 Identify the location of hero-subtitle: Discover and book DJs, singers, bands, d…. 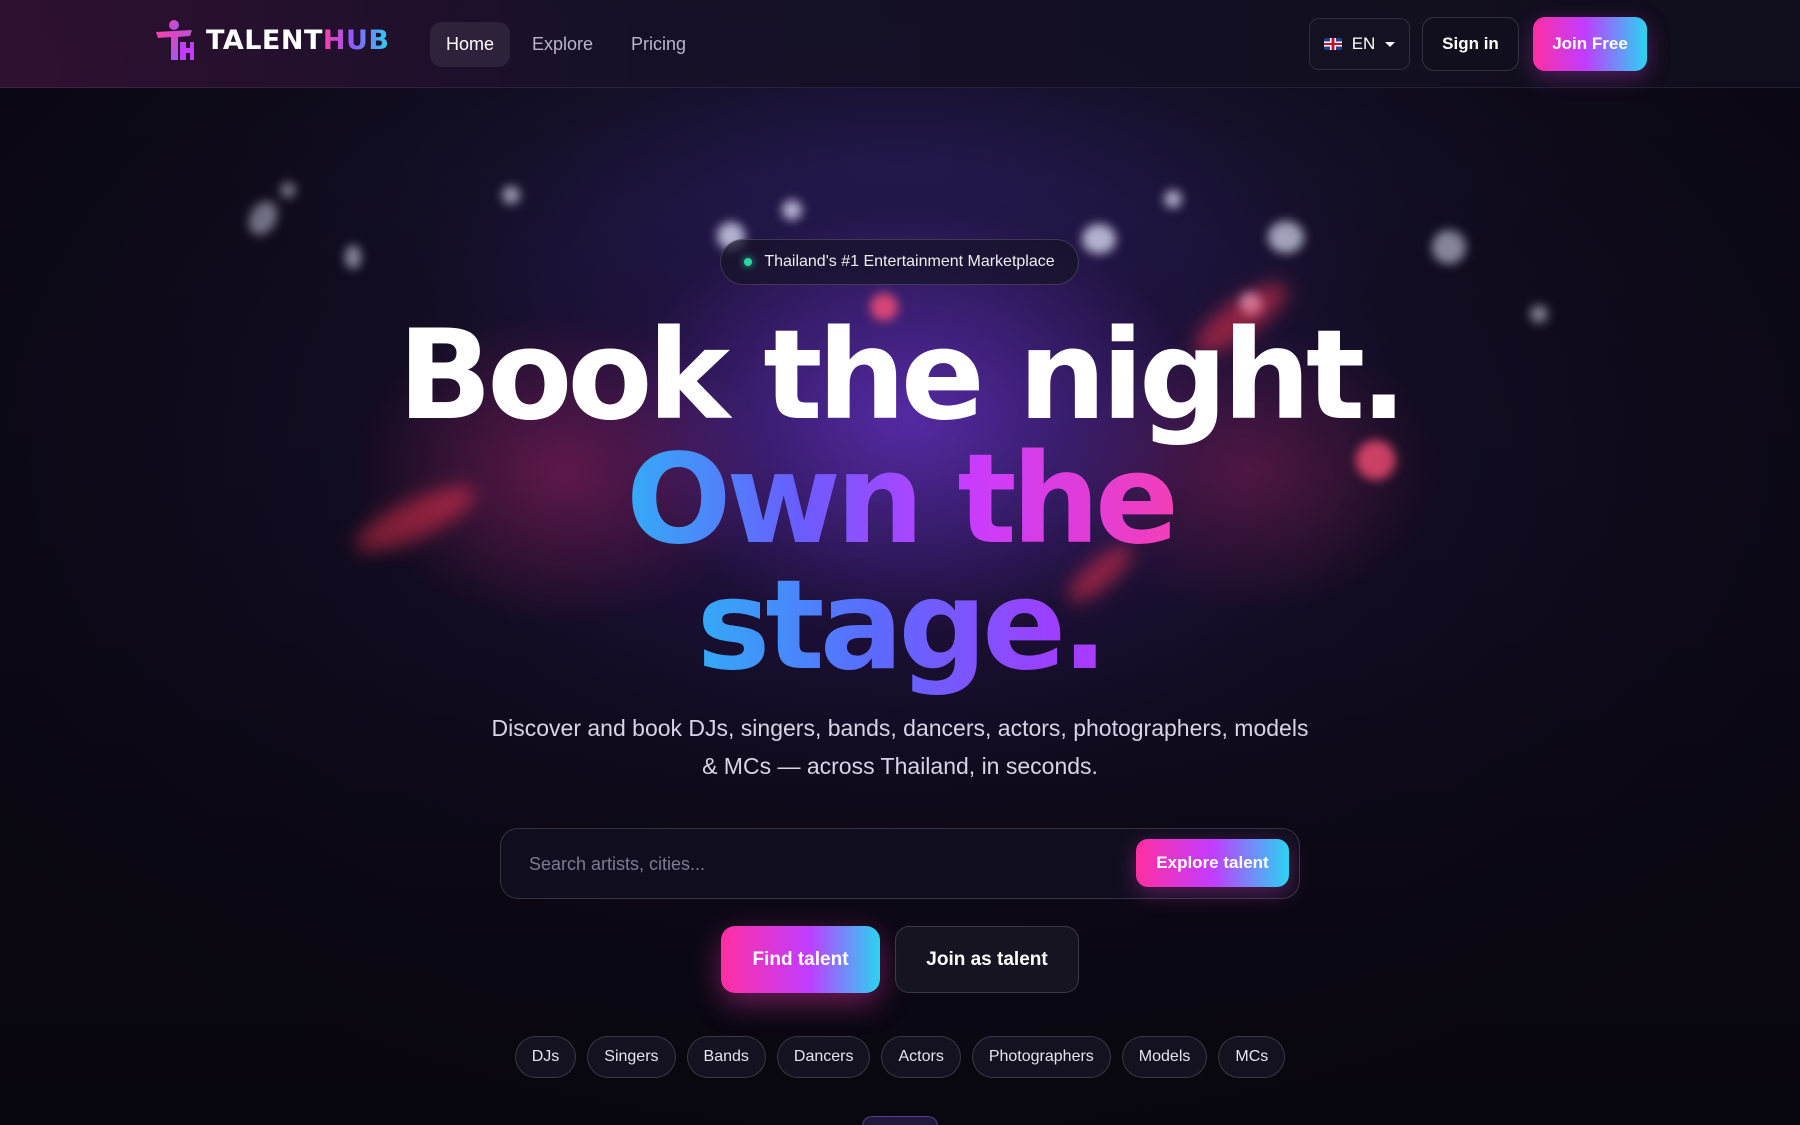
(900, 747).